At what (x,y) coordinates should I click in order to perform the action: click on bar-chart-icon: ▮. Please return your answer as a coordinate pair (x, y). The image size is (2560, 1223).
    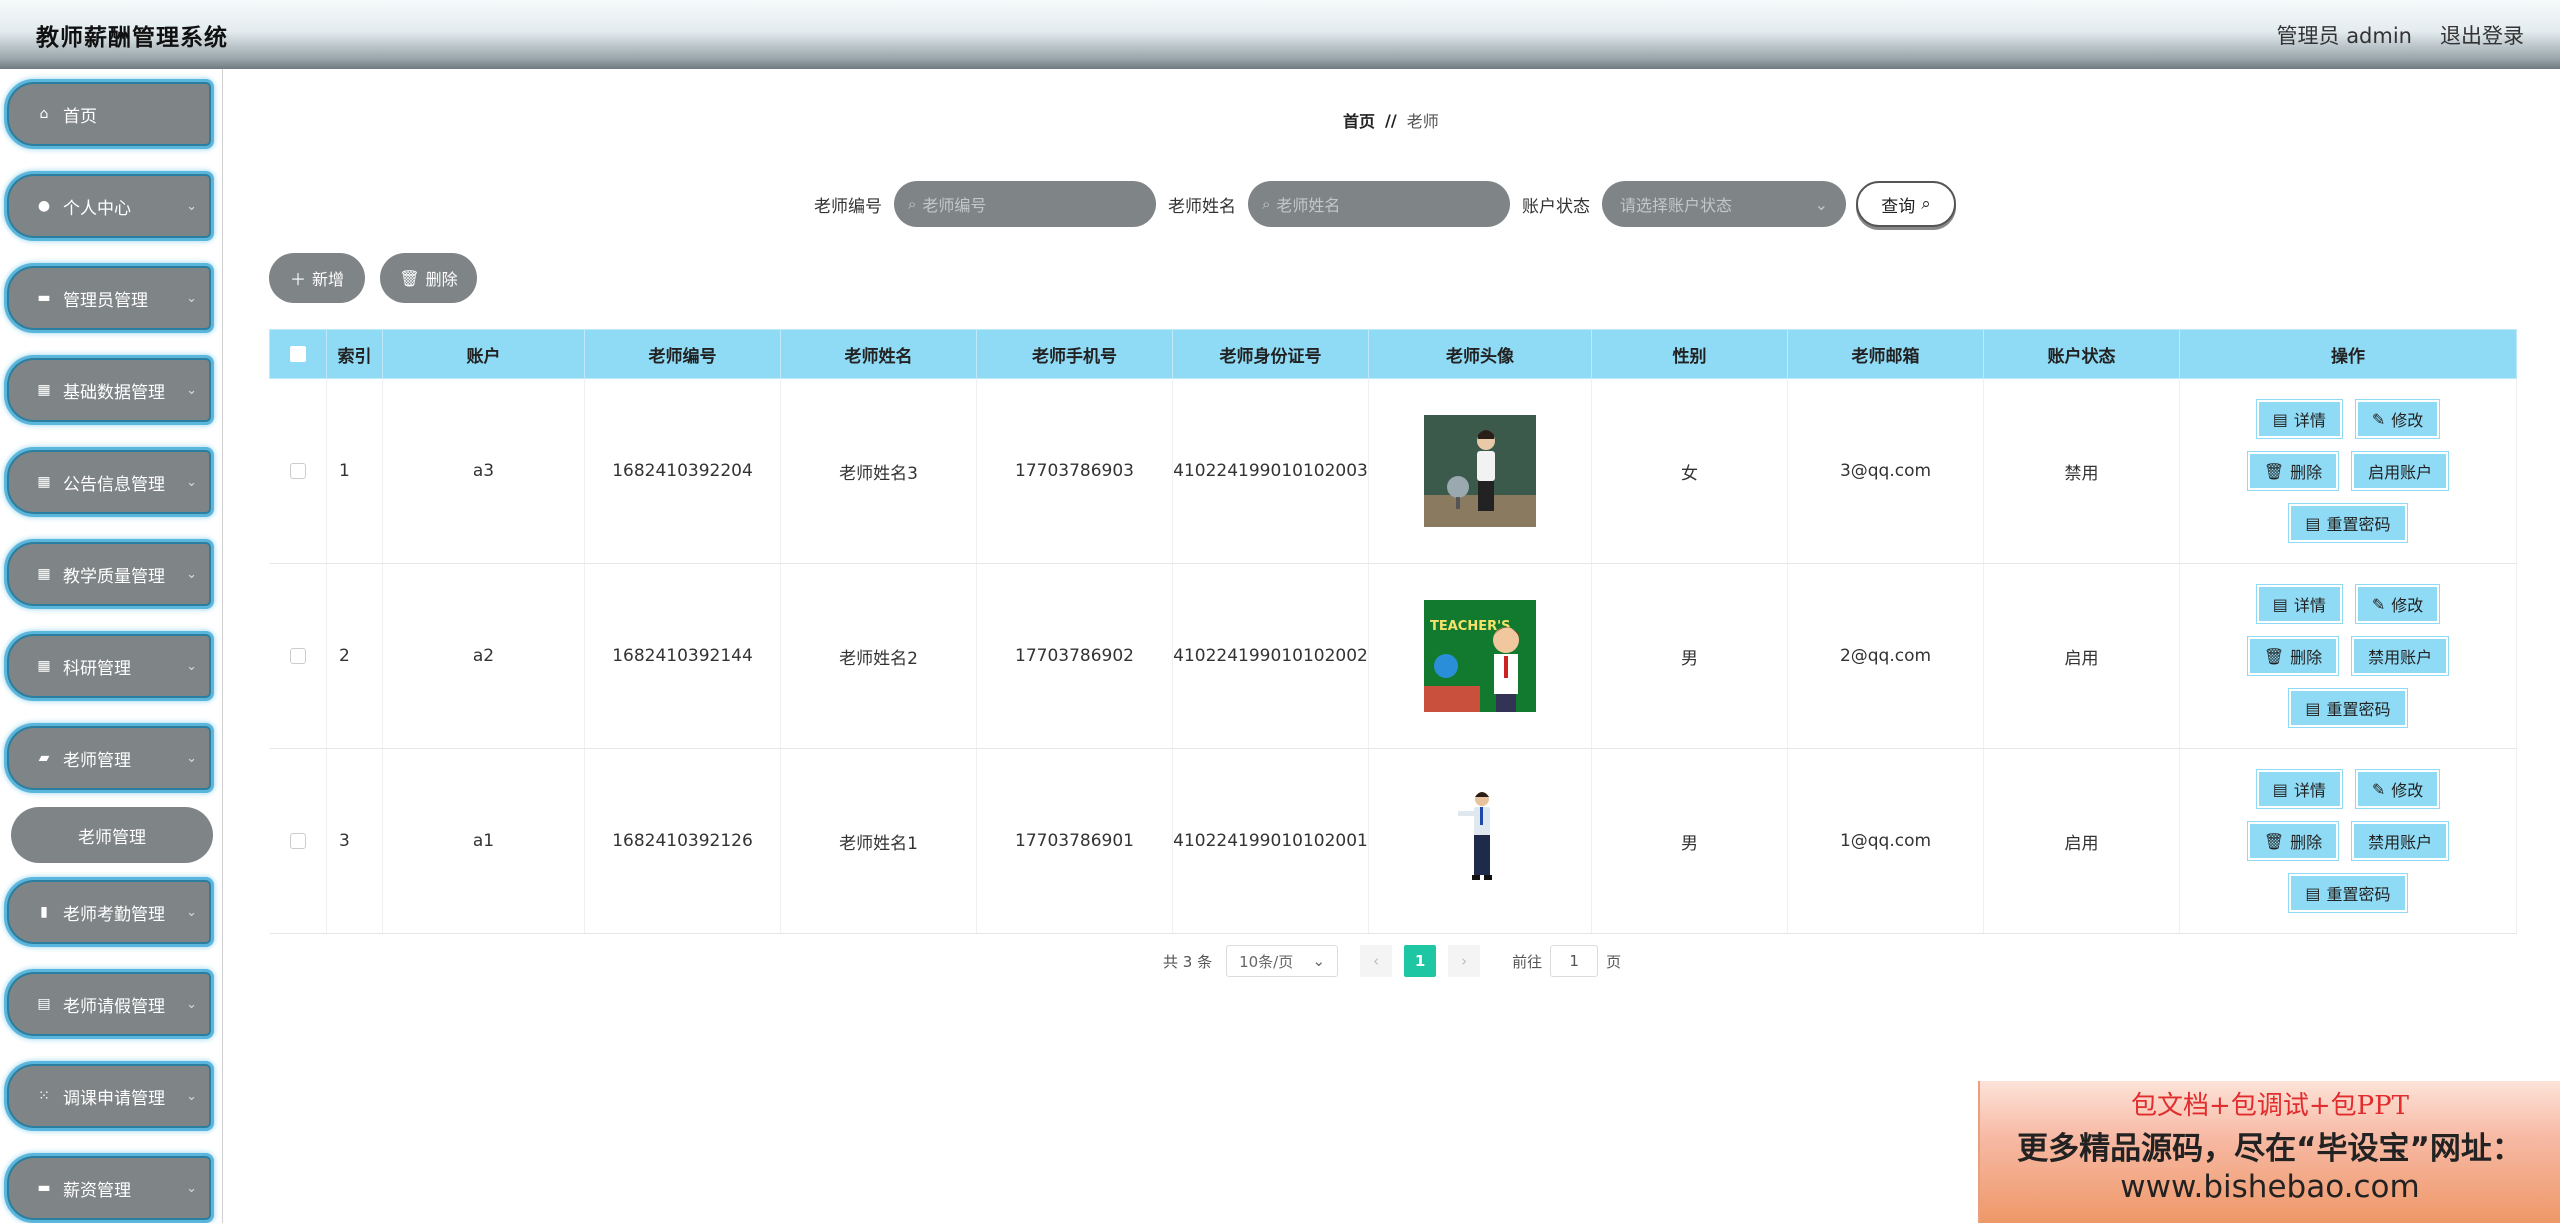
    Looking at the image, I should click on (44, 912).